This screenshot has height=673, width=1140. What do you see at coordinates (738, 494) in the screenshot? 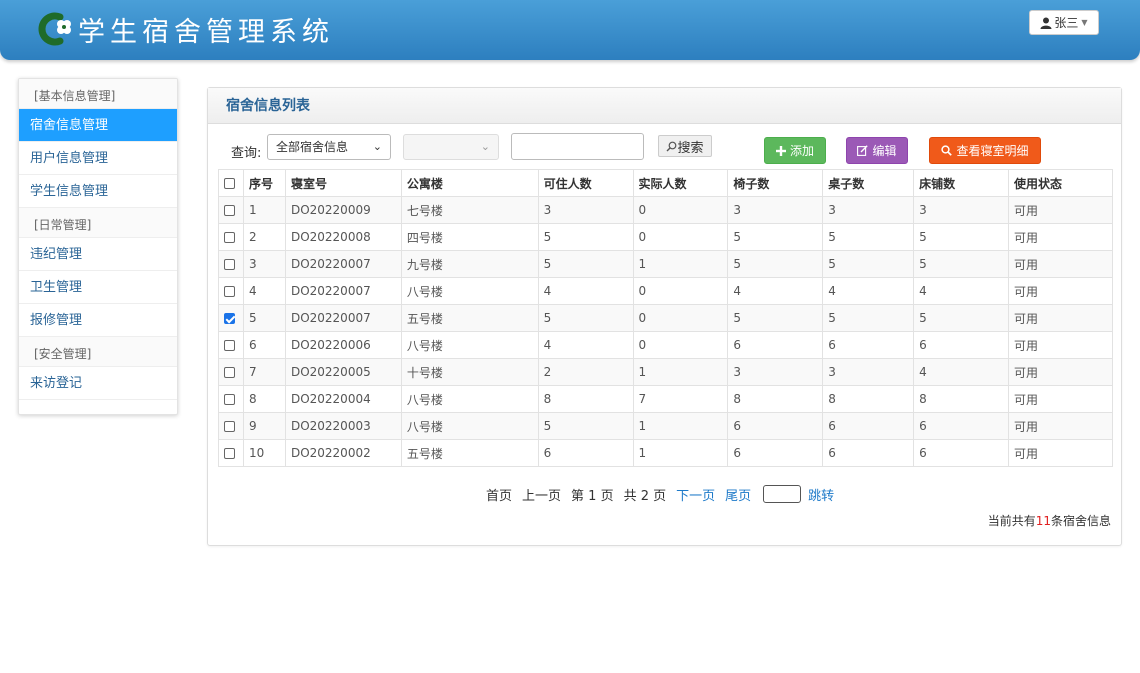
I see `last-page-link: 尾页` at bounding box center [738, 494].